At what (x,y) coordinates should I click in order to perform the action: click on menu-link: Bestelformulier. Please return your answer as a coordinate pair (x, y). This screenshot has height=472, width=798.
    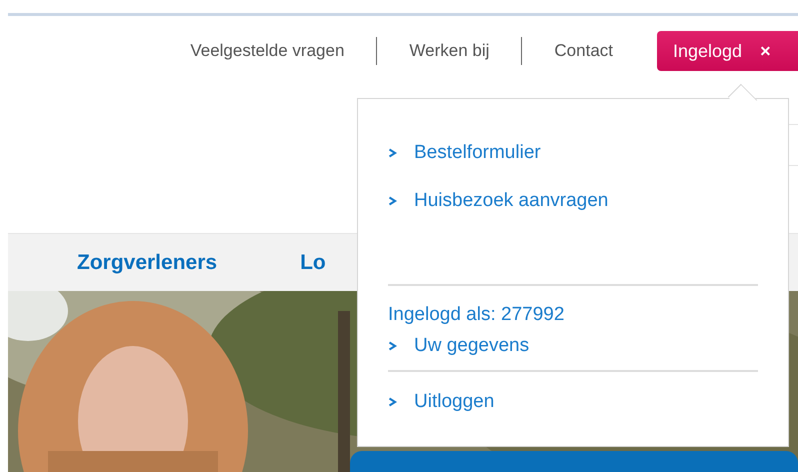
    Looking at the image, I should click on (477, 153).